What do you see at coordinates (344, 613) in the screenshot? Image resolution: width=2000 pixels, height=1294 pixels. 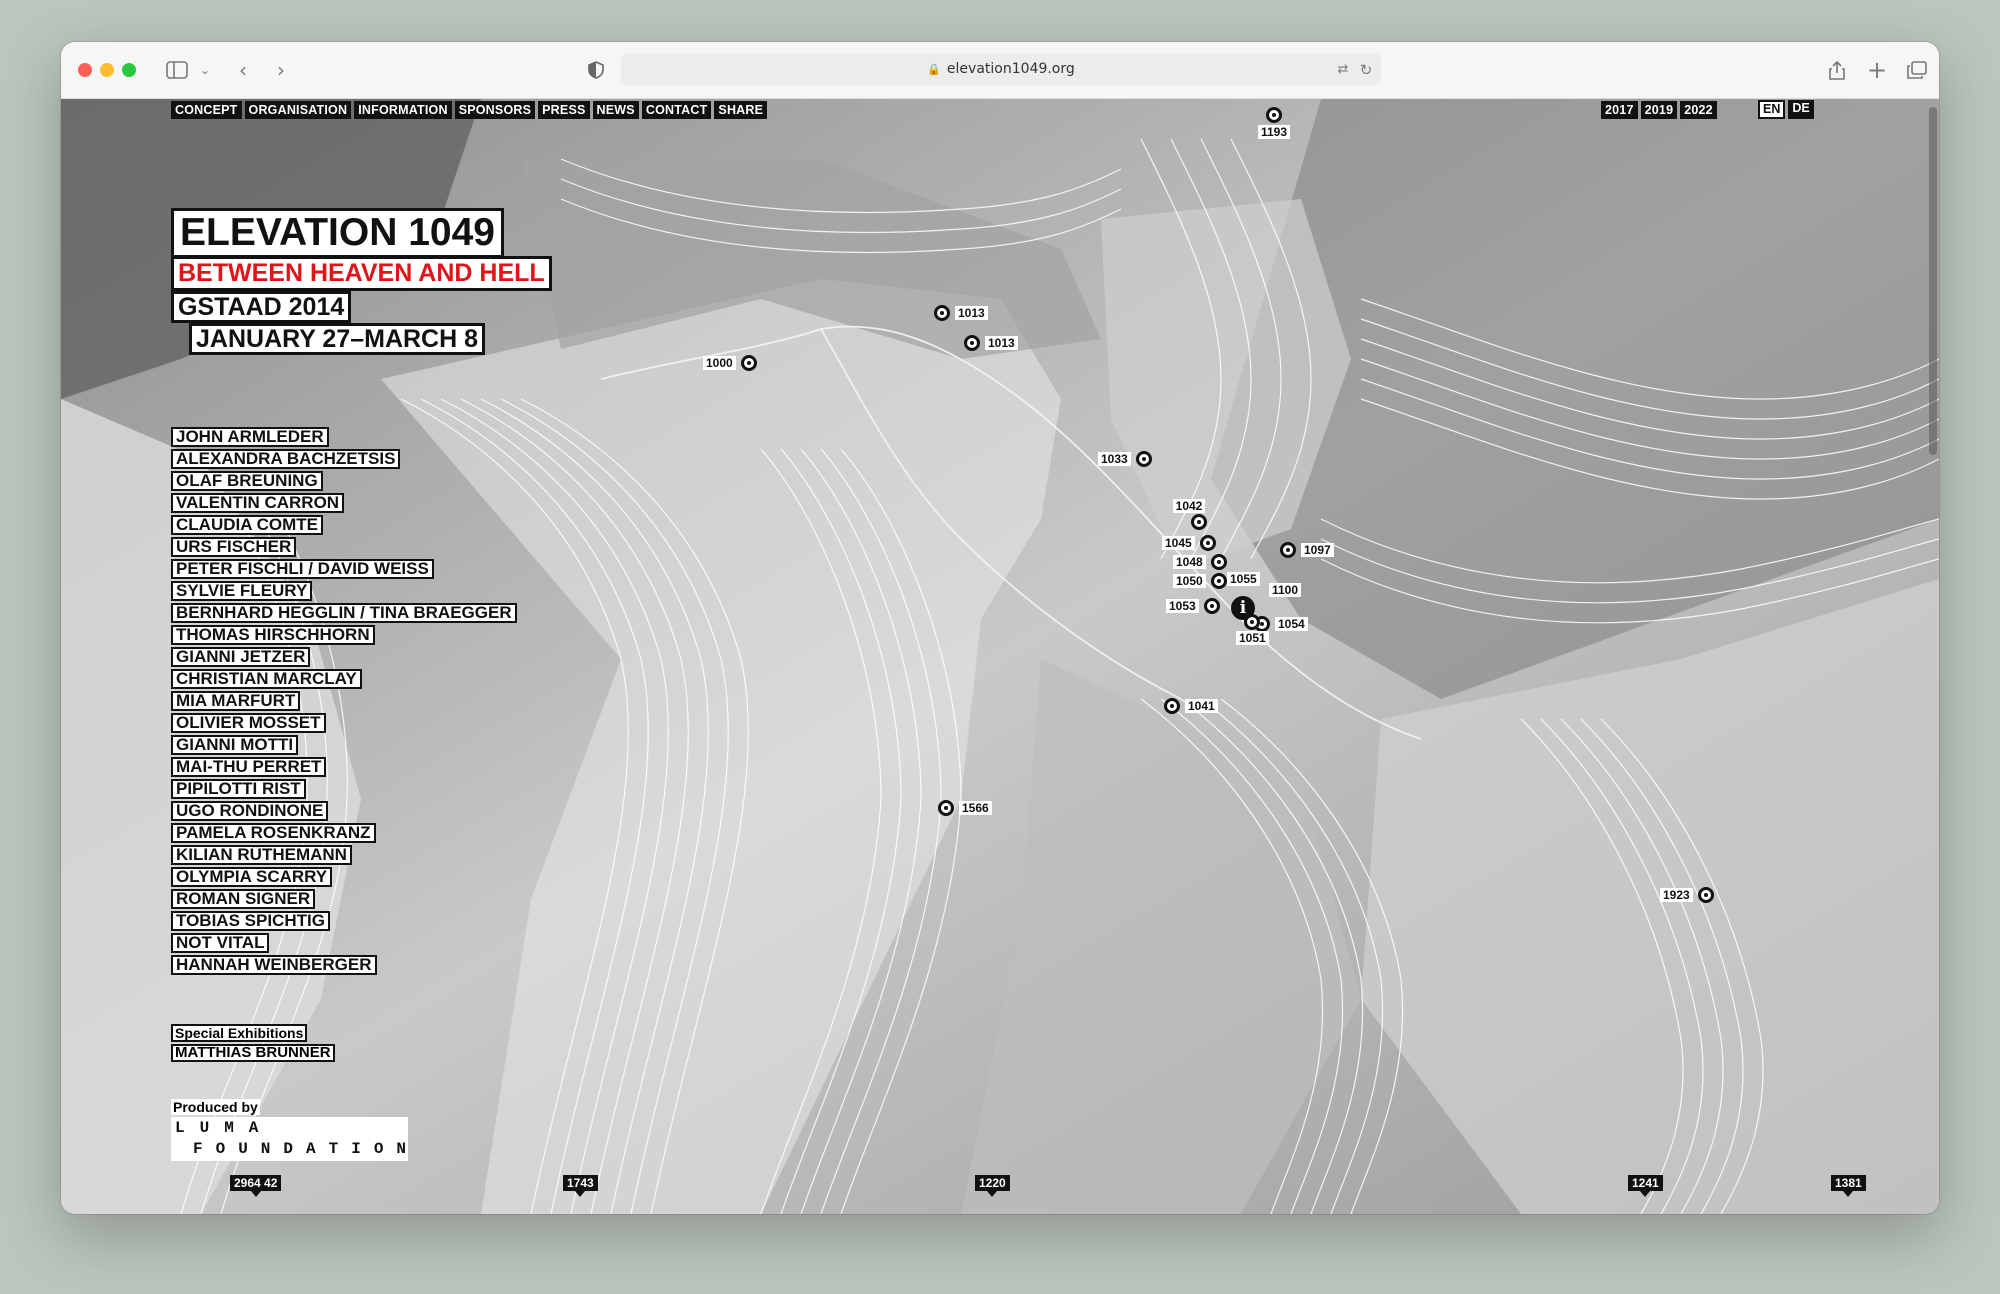 I see `artist-link: BERNHARD HEGGLIN / TINA BRAEGGER` at bounding box center [344, 613].